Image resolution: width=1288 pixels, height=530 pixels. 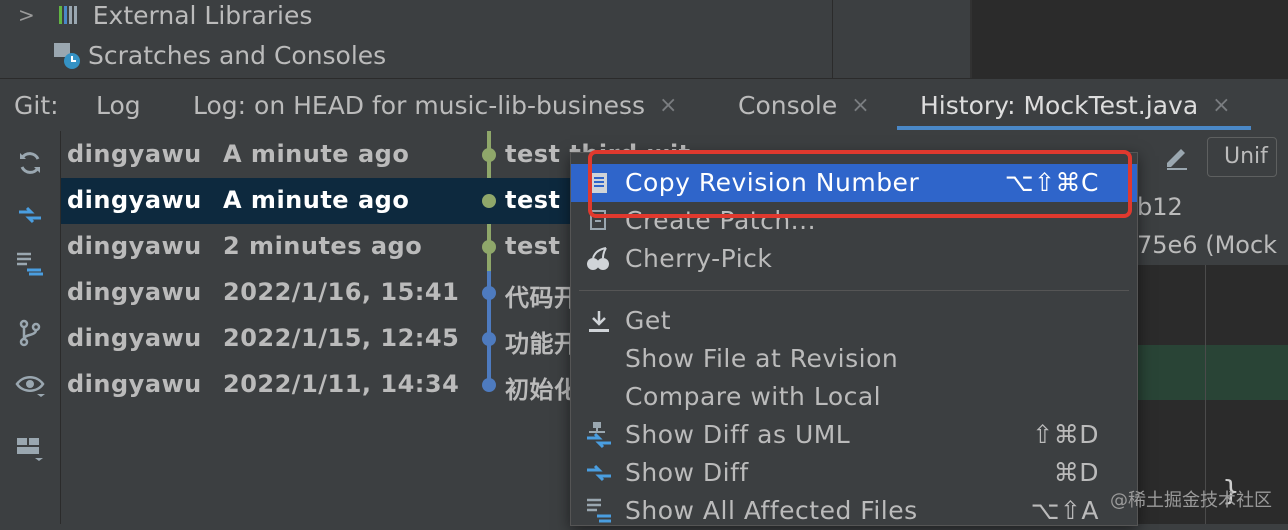 What do you see at coordinates (419, 105) in the screenshot?
I see `tab-label: Log: on HEAD for music-lib-business` at bounding box center [419, 105].